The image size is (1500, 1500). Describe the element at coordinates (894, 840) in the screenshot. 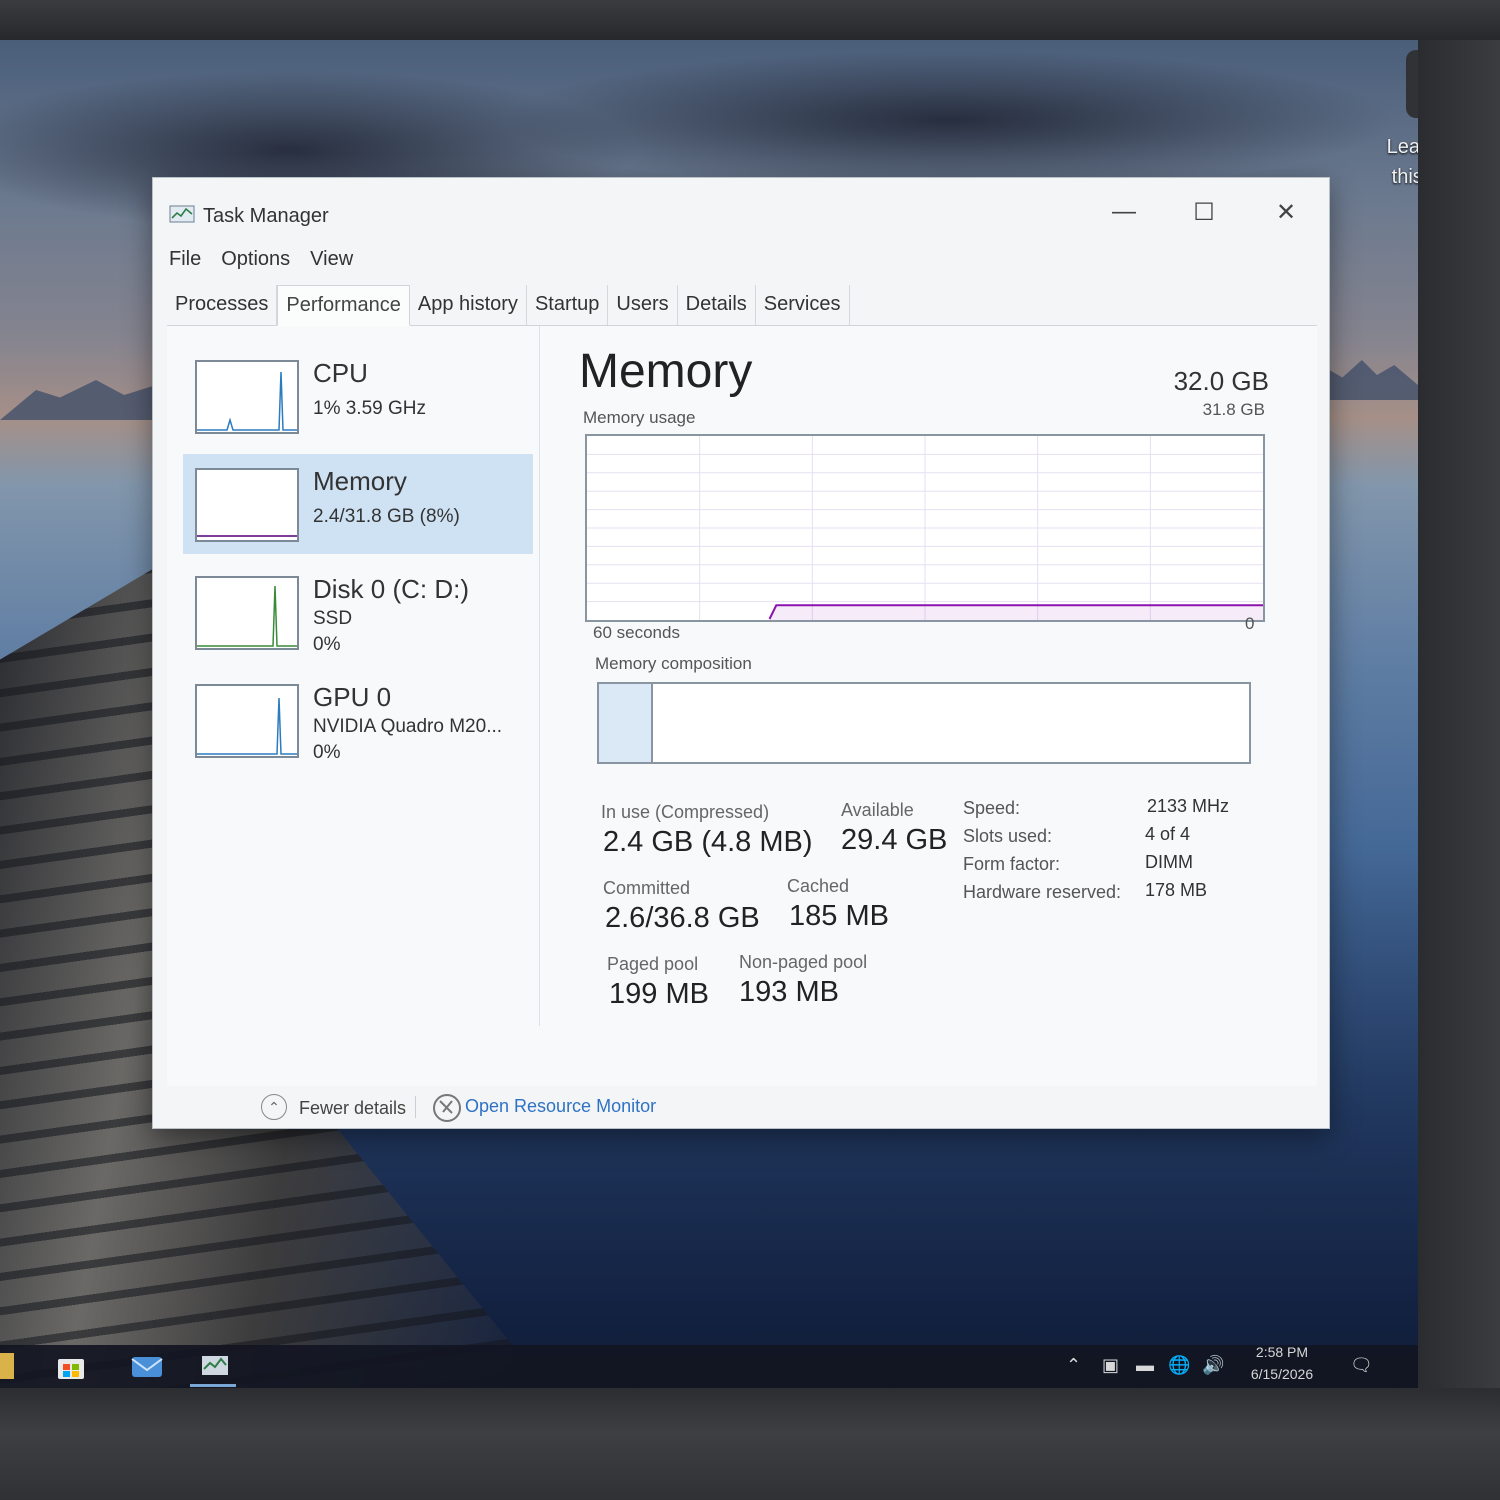

I see `available-value: 29.4 GB` at that location.